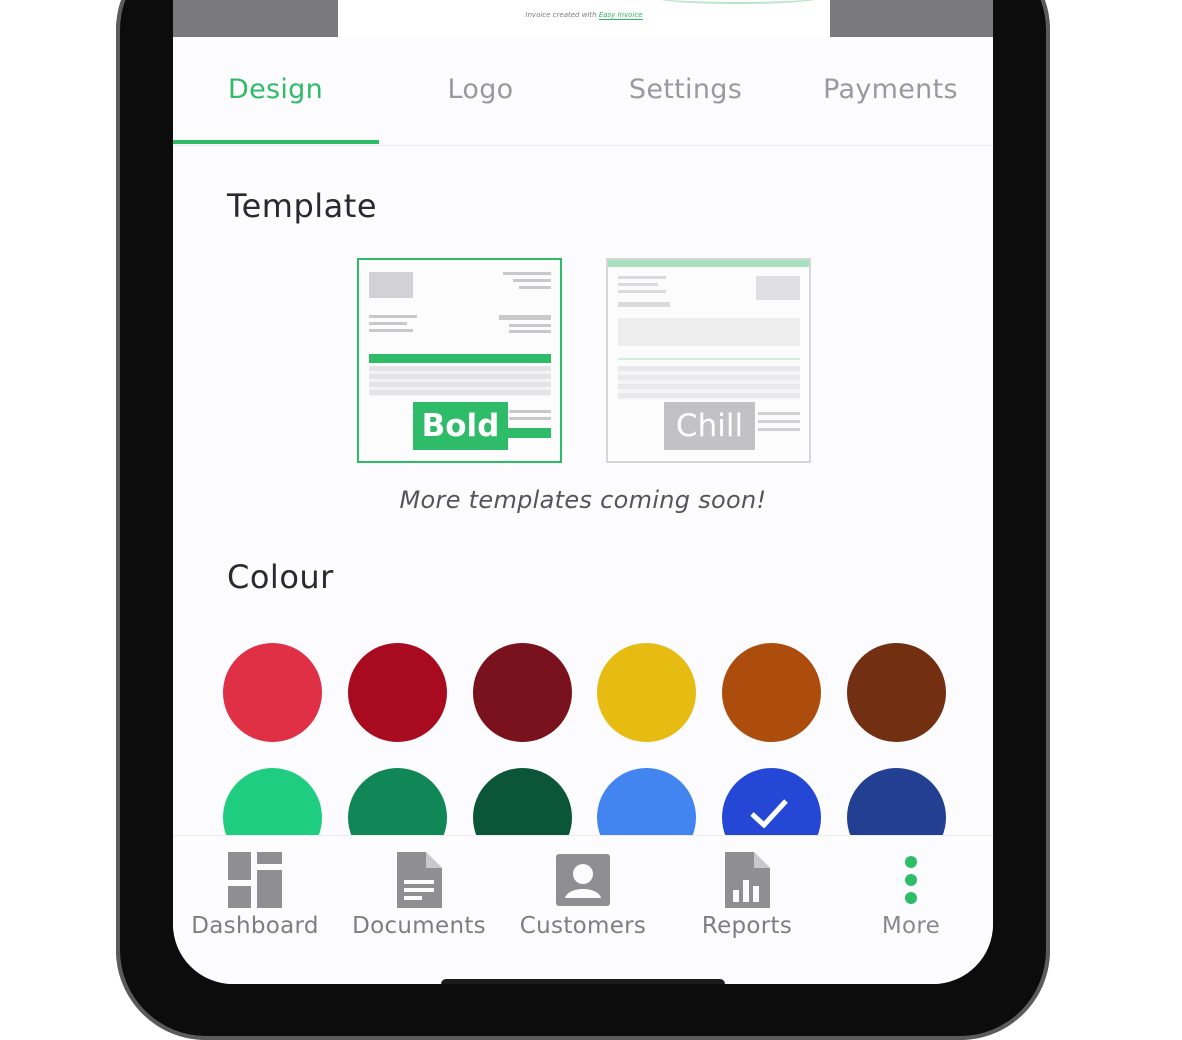  I want to click on more-dots-icon, so click(911, 880).